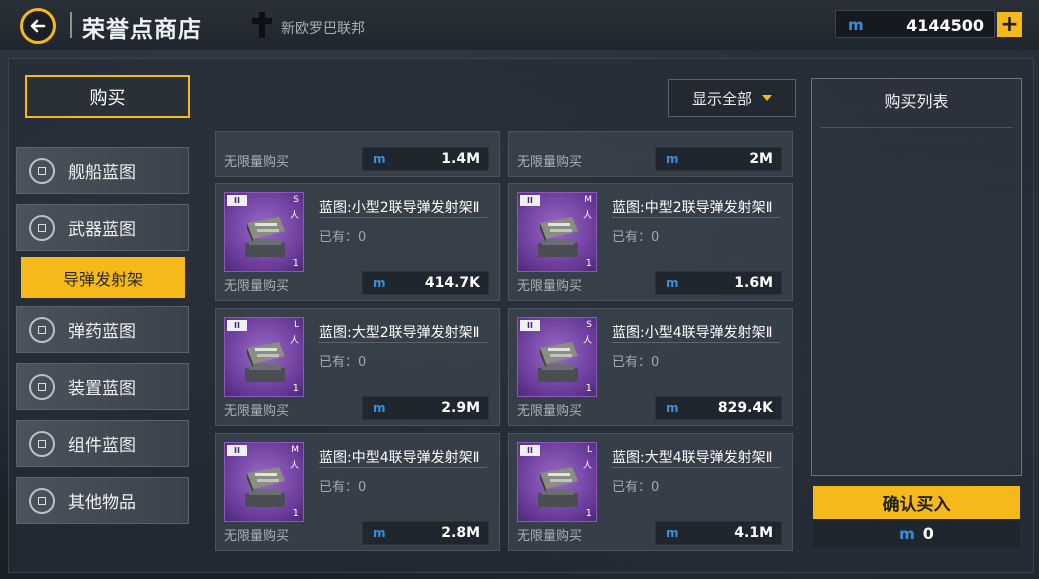 The height and width of the screenshot is (579, 1039). Describe the element at coordinates (767, 98) in the screenshot. I see `caret-down-icon` at that location.